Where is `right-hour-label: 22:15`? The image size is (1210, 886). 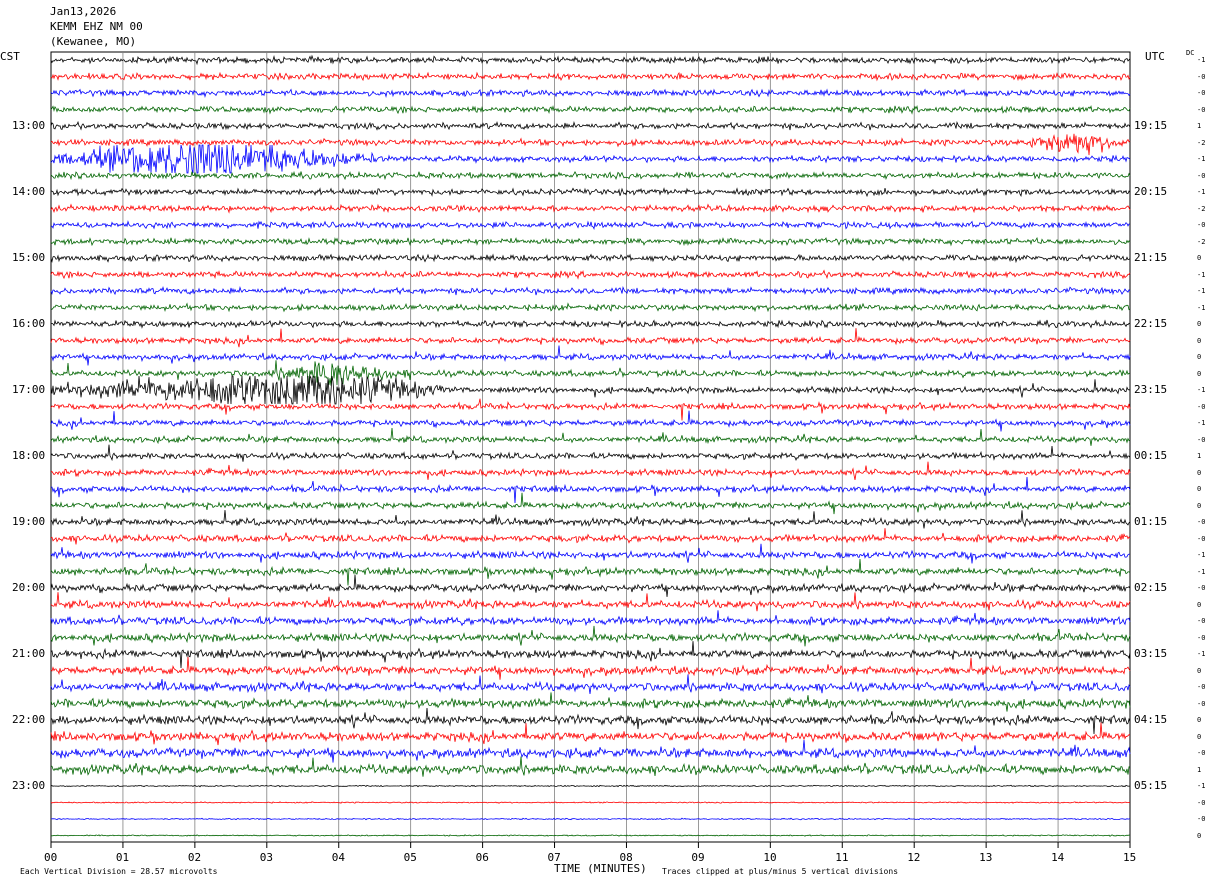
right-hour-label: 22:15 is located at coordinates (1151, 323).